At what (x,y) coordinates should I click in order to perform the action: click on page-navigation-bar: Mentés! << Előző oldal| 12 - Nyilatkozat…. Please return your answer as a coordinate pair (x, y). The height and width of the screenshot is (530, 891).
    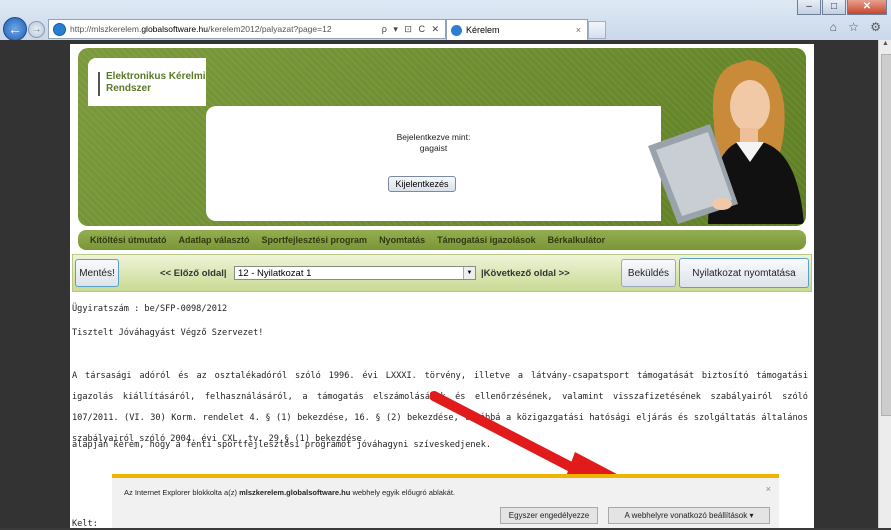
    Looking at the image, I should click on (442, 273).